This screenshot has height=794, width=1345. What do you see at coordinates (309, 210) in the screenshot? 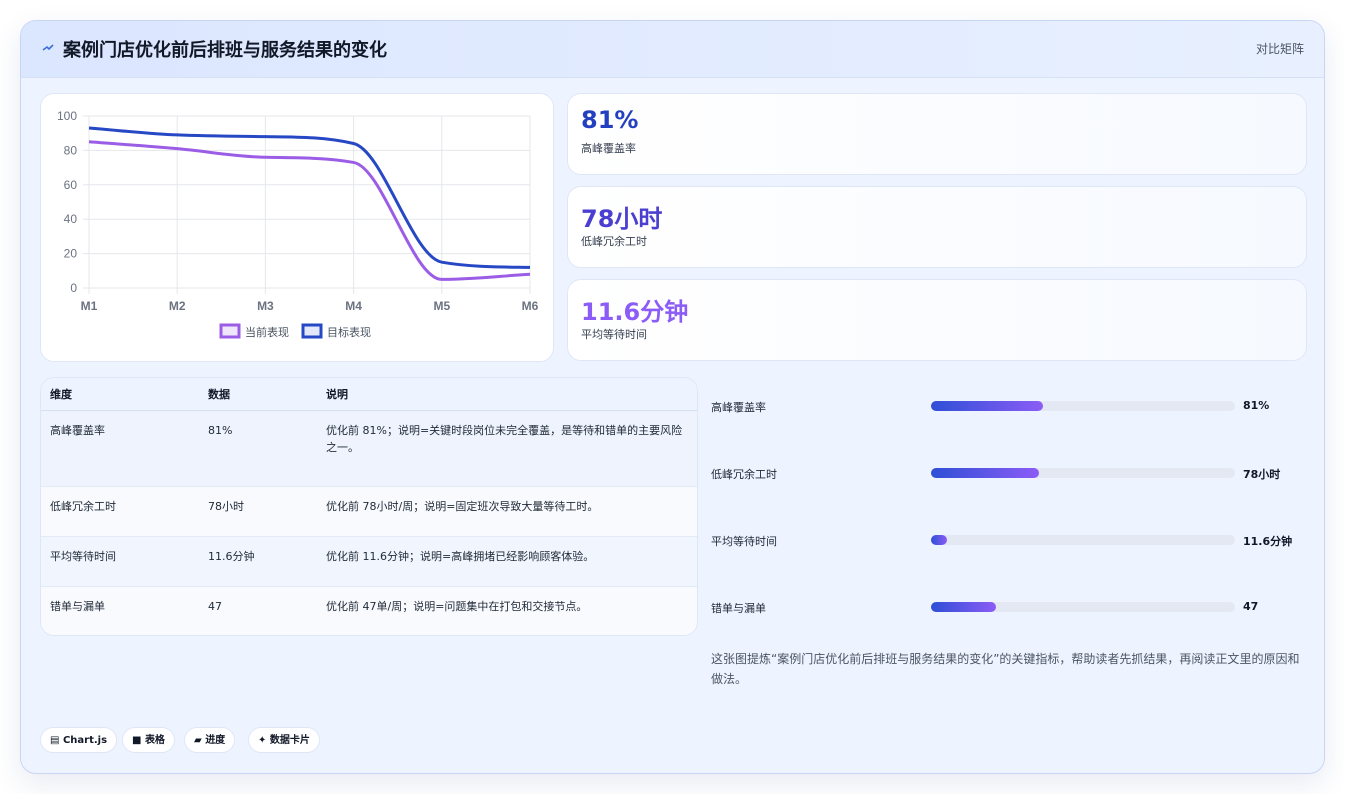
I see `series-line-current` at bounding box center [309, 210].